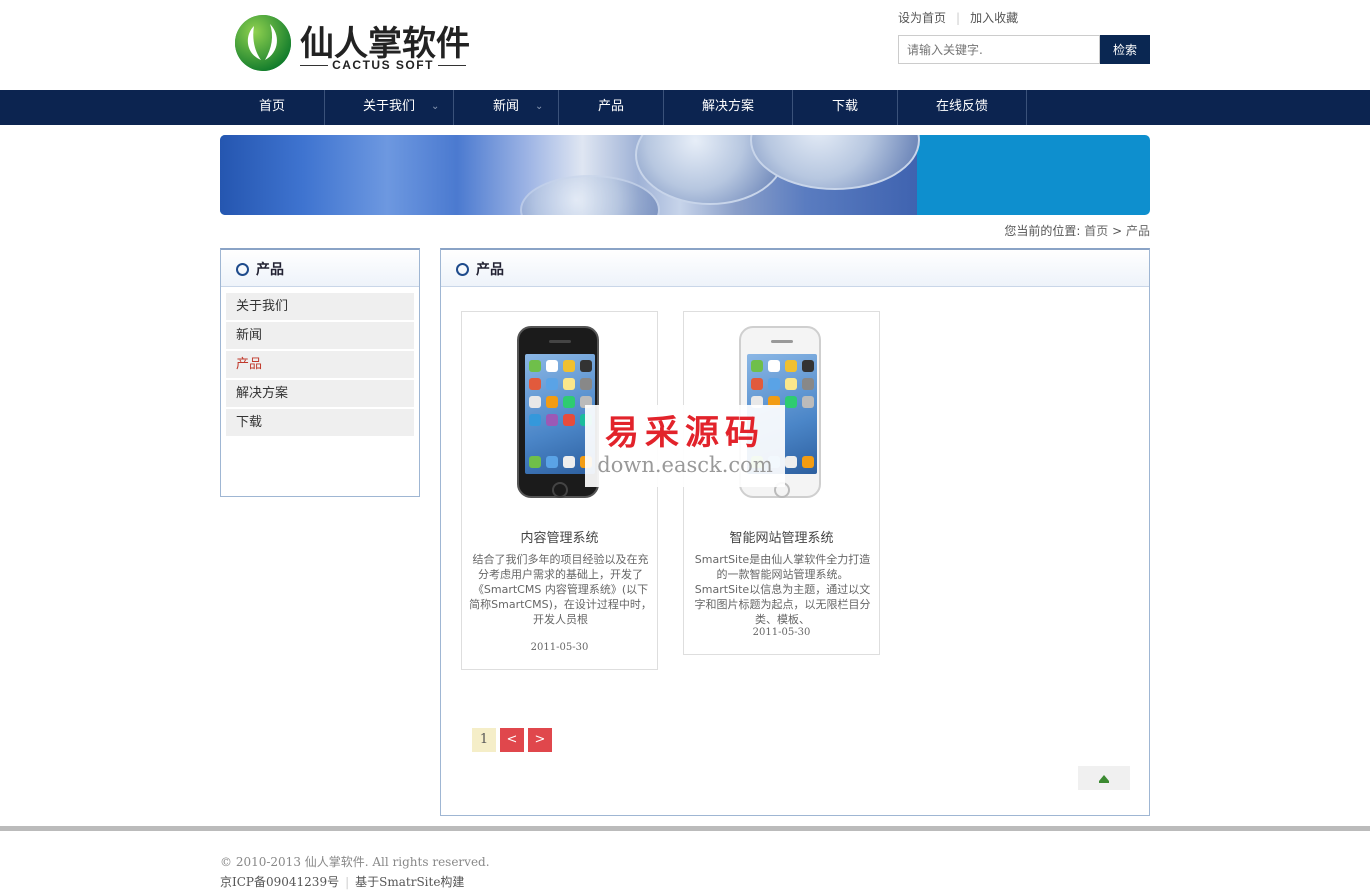  Describe the element at coordinates (922, 18) in the screenshot. I see `set-homepage-link: 设为首页` at that location.